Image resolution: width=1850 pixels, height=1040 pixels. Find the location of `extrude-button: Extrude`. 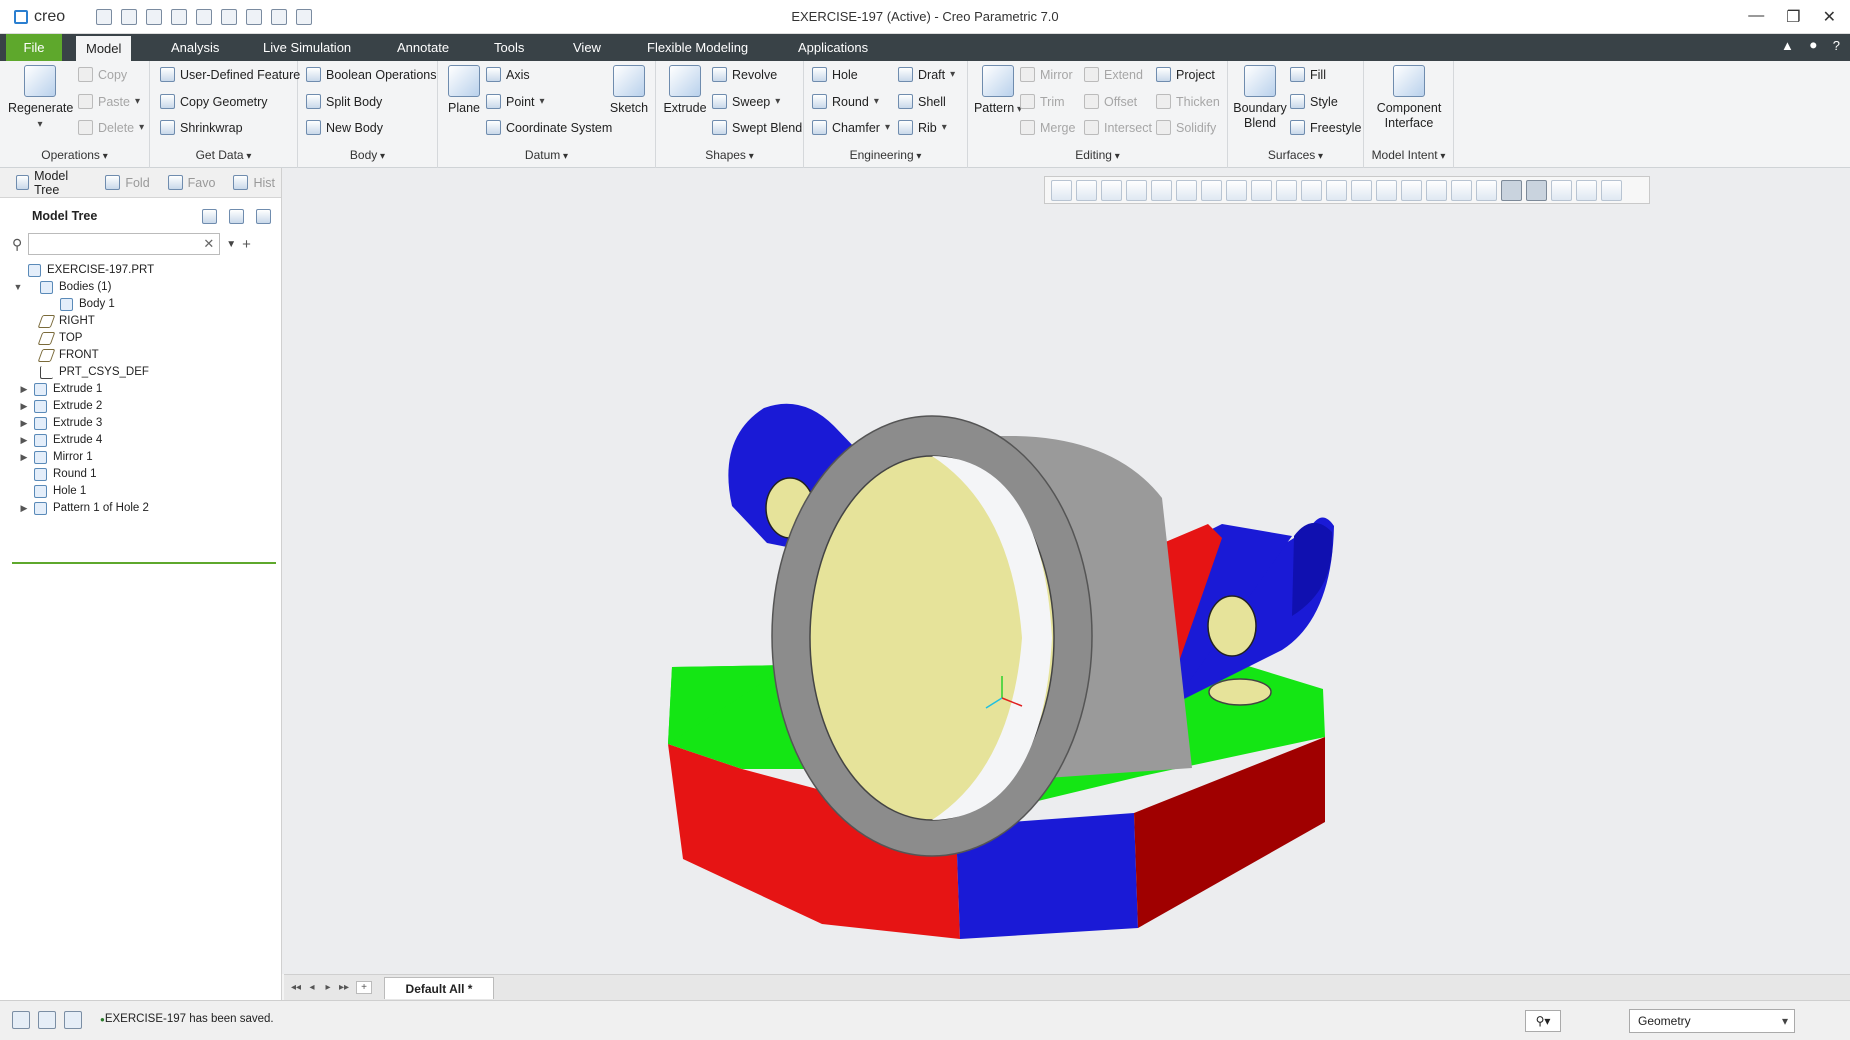

extrude-button: Extrude is located at coordinates (685, 90).